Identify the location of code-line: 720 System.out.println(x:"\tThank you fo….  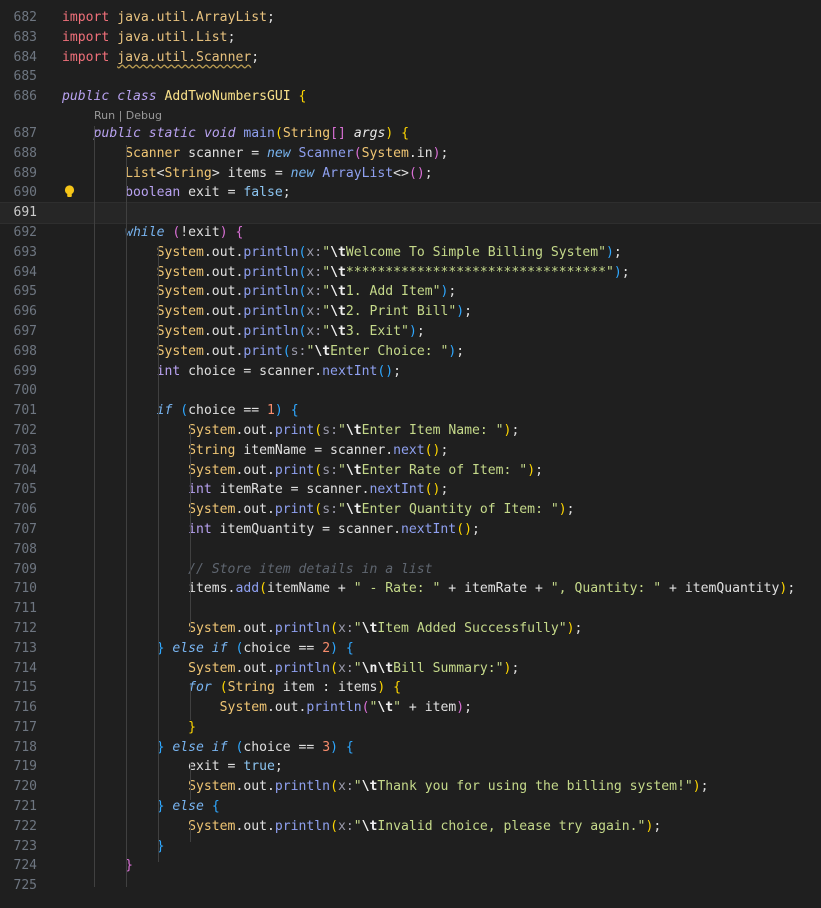
(410, 787).